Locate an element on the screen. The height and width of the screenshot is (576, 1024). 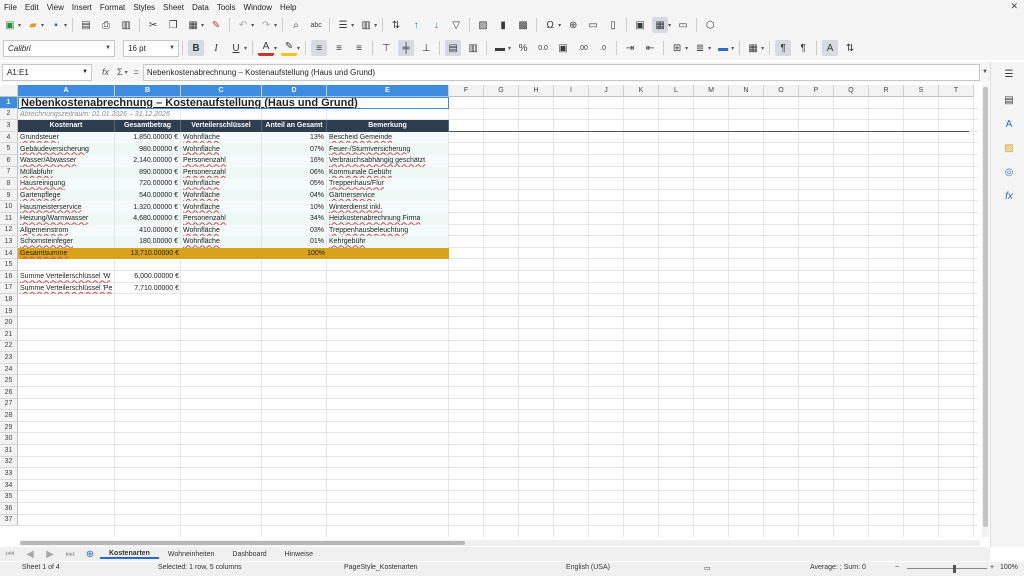
left-to-right-icon: ¶ is located at coordinates (783, 48).